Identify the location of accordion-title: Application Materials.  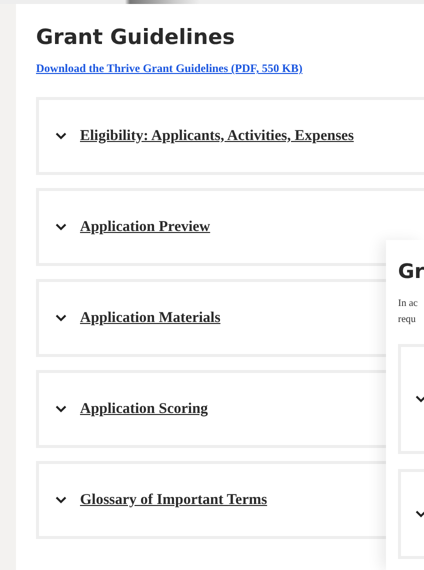
(150, 318).